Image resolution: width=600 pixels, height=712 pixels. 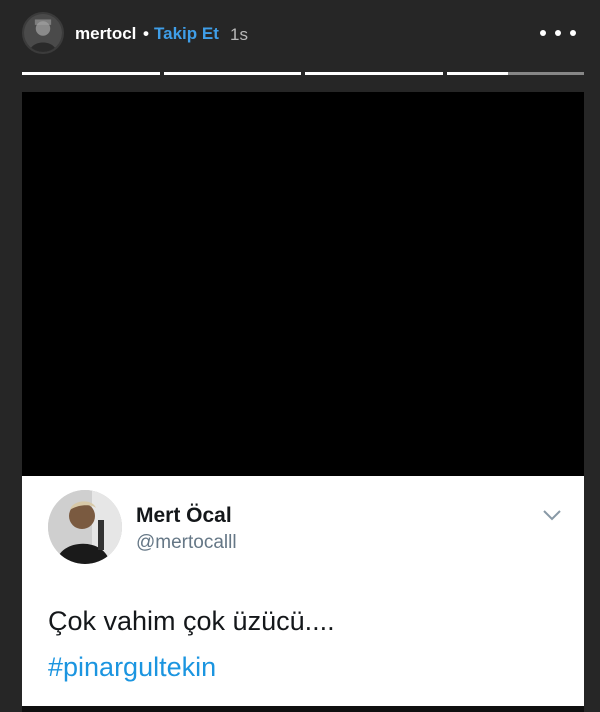 What do you see at coordinates (303, 74) in the screenshot?
I see `story-progress-bar` at bounding box center [303, 74].